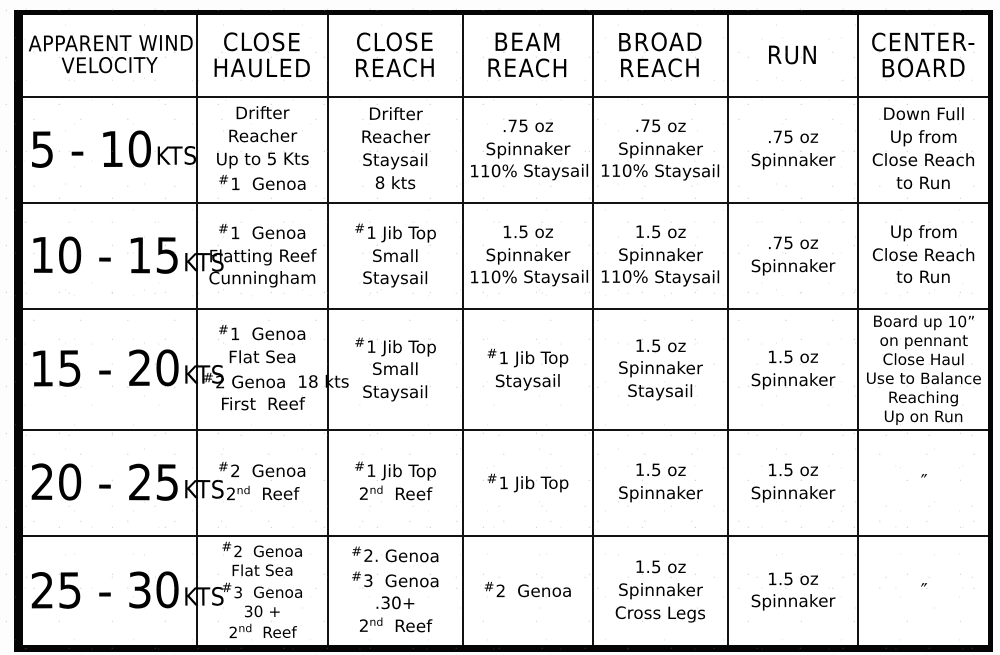 This screenshot has height=655, width=1000. What do you see at coordinates (176, 155) in the screenshot?
I see `velocity-unit: KTS` at bounding box center [176, 155].